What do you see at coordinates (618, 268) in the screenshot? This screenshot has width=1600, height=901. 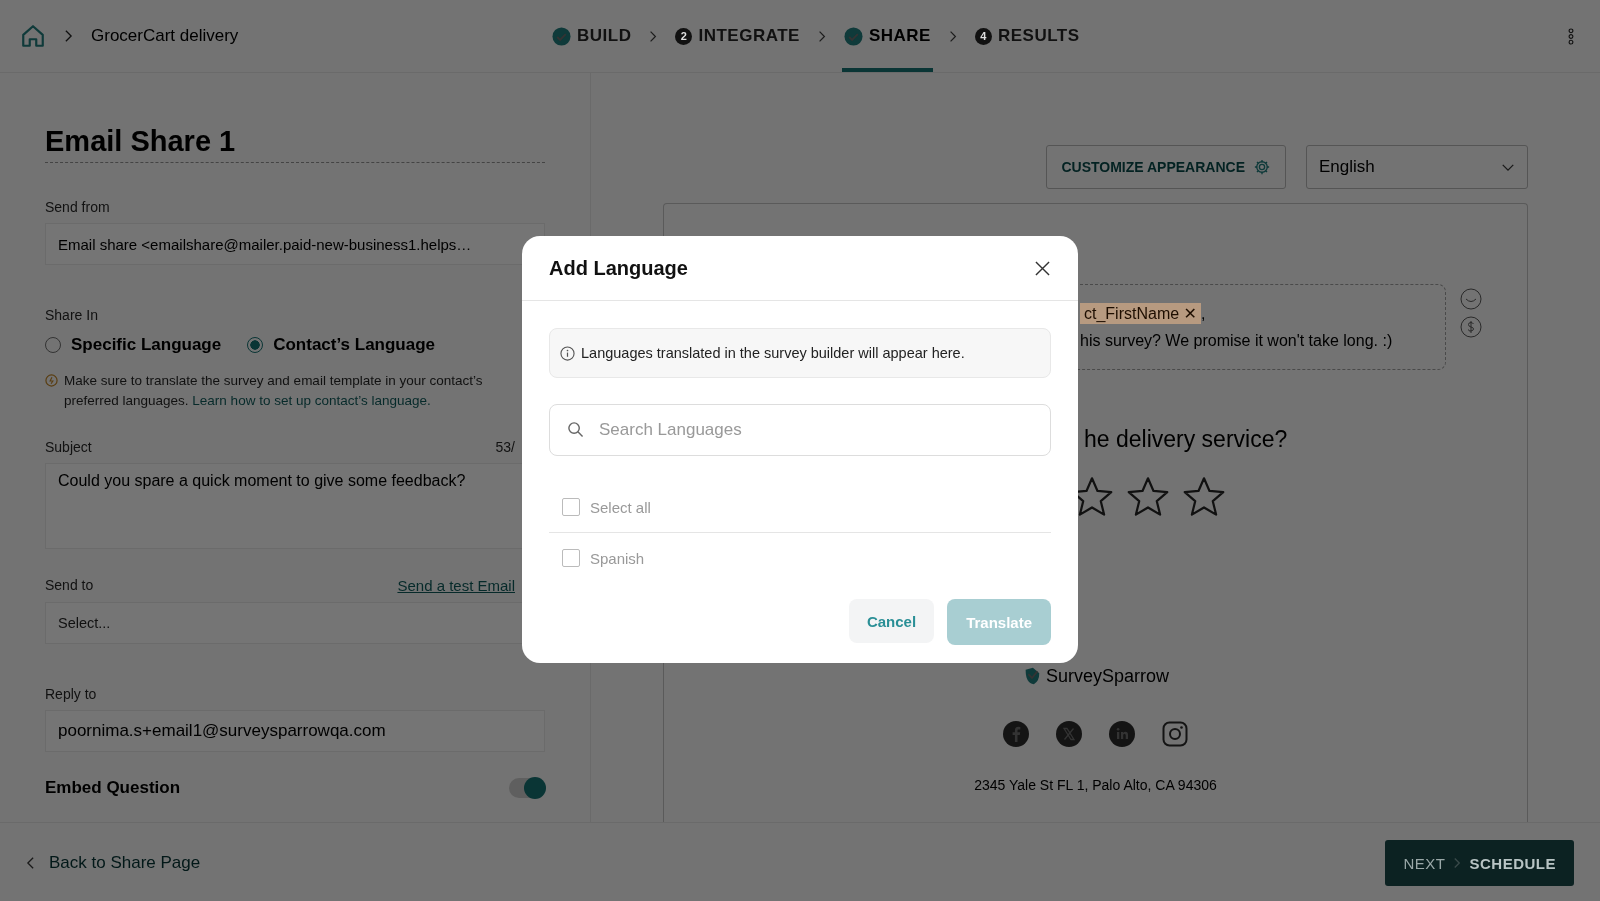 I see `dialog-title: Add Language` at bounding box center [618, 268].